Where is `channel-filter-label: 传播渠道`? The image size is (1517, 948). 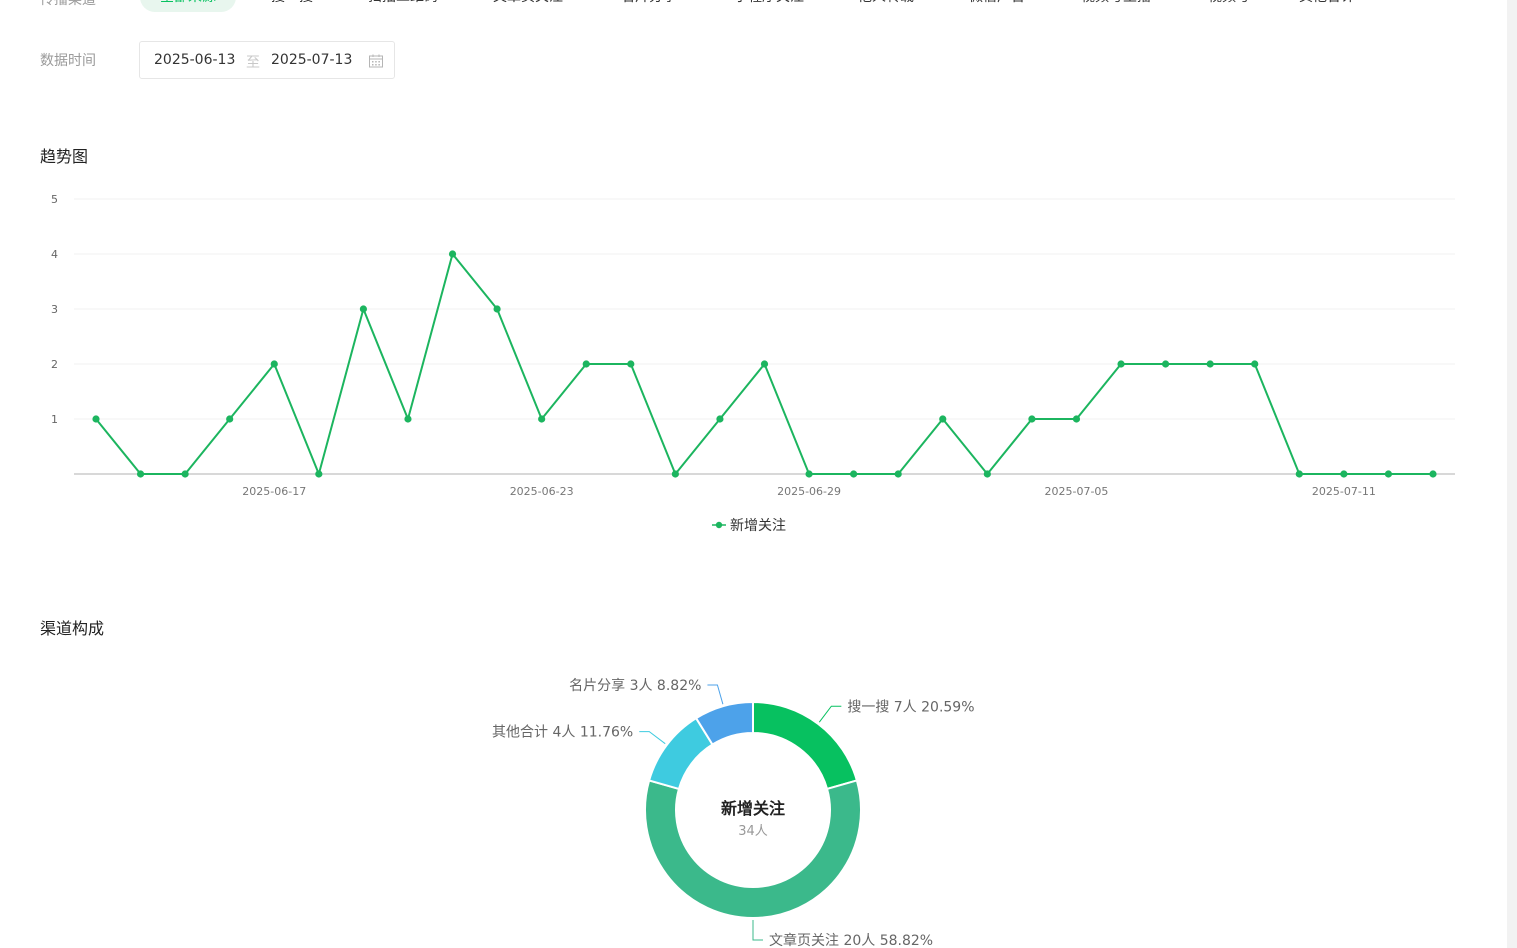
channel-filter-label: 传播渠道 is located at coordinates (68, 4).